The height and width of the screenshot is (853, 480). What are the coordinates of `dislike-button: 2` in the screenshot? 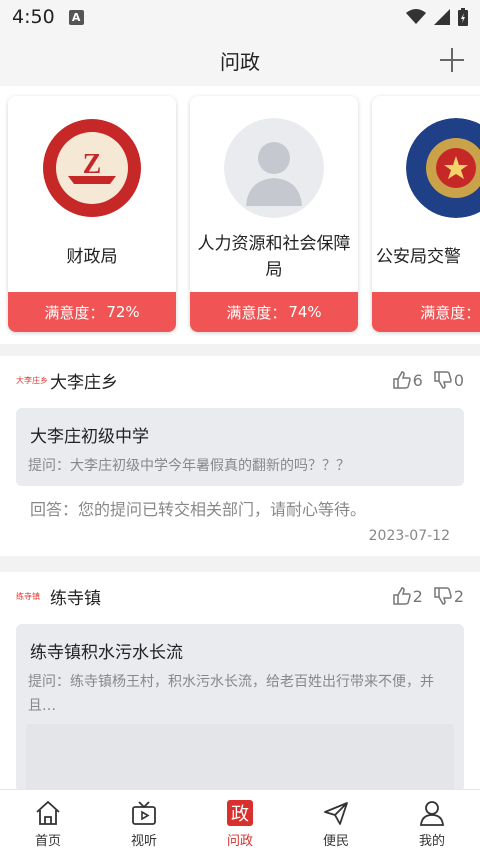 It's located at (448, 596).